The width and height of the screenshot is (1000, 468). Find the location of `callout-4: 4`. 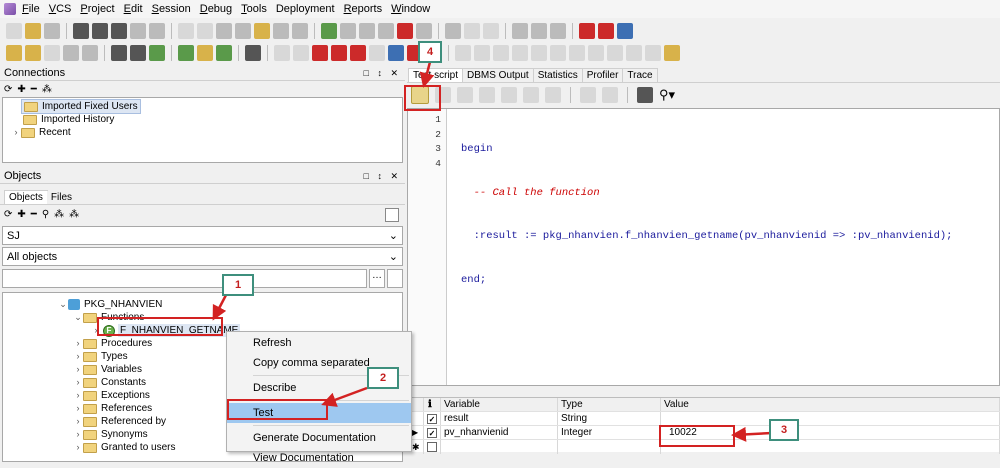

callout-4: 4 is located at coordinates (430, 52).